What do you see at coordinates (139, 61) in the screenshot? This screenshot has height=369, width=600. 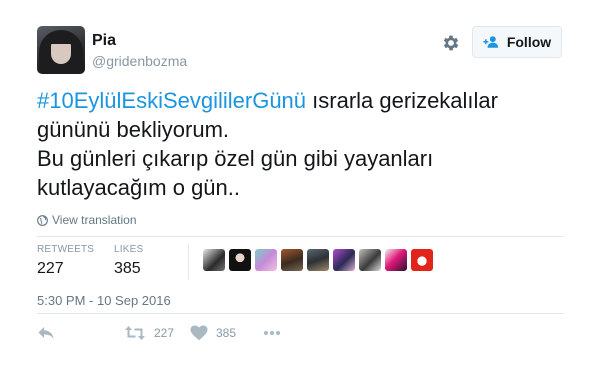 I see `user-handle: @gridenbozma` at bounding box center [139, 61].